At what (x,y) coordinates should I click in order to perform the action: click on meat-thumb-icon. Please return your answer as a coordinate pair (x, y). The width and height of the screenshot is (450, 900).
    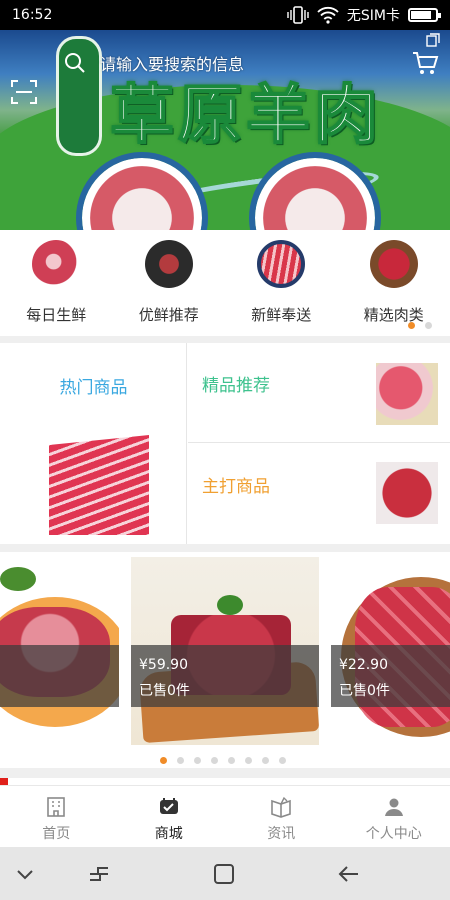
    Looking at the image, I should click on (56, 264).